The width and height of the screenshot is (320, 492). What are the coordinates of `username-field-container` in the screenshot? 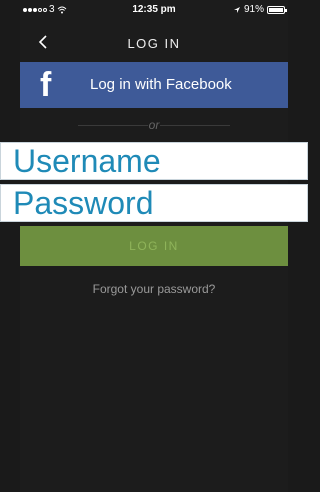 It's located at (154, 161).